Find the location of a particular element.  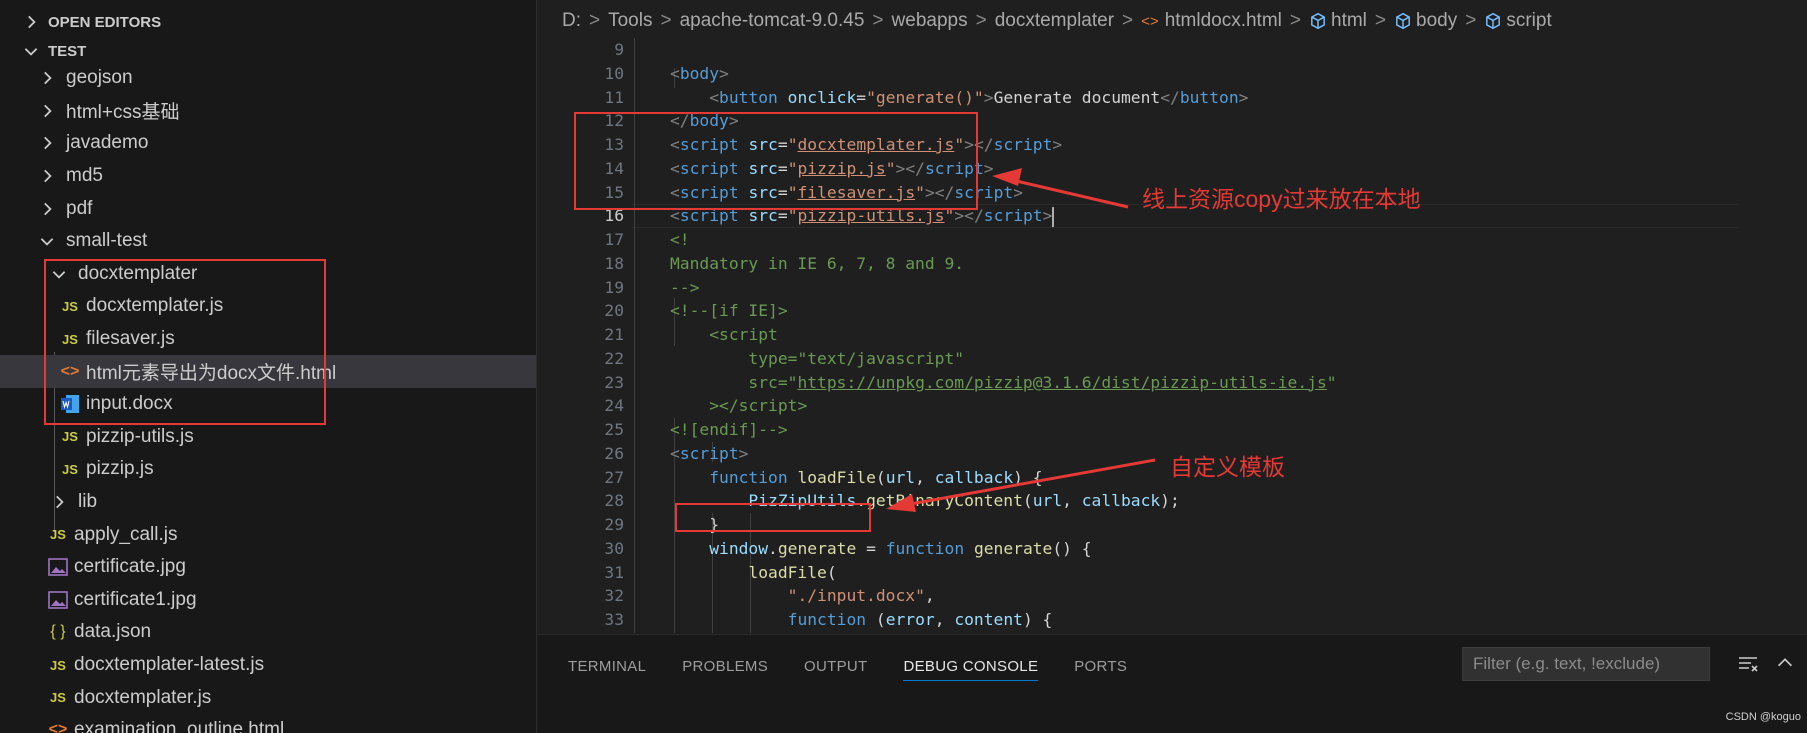

tree-folder-html-css: html+css基础 is located at coordinates (268, 111).